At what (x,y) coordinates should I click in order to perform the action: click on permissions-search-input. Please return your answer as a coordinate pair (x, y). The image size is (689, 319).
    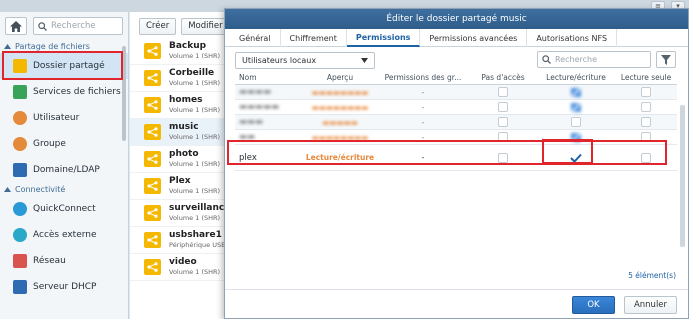
    Looking at the image, I should click on (600, 59).